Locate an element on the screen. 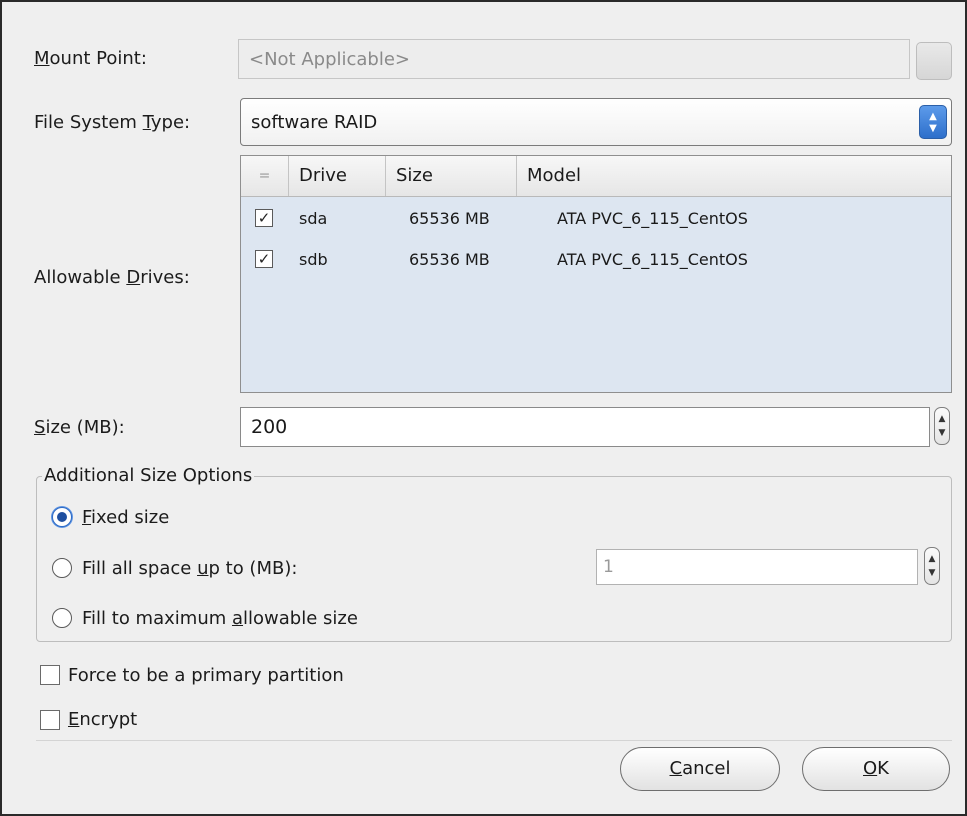 This screenshot has height=816, width=967. drive-name: sda is located at coordinates (313, 218).